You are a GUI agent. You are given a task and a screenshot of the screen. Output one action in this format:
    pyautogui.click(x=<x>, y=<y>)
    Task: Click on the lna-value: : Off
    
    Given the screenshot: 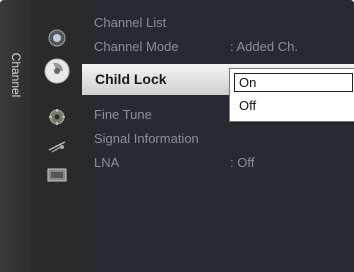 What is the action you would take?
    pyautogui.click(x=242, y=162)
    